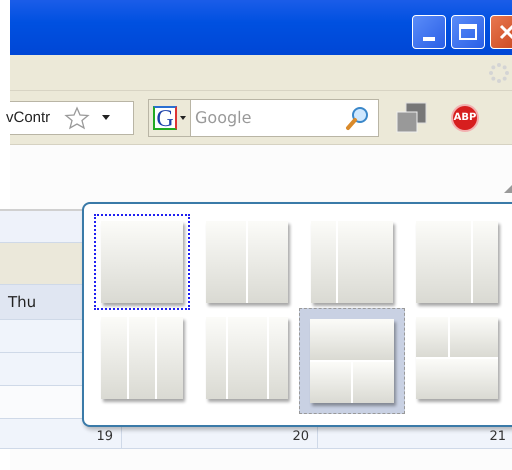 The image size is (512, 470). I want to click on resize-corner-icon, so click(508, 189).